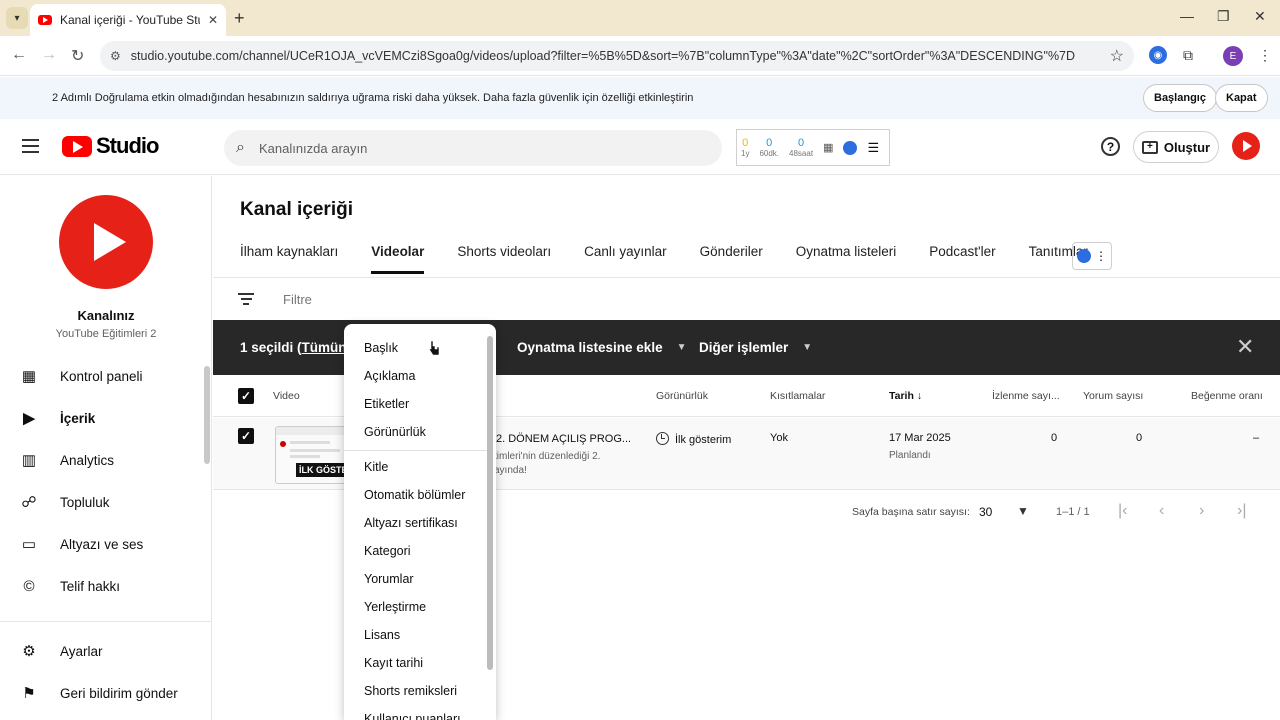  What do you see at coordinates (1260, 16) in the screenshot?
I see `window-close-icon: ✕` at bounding box center [1260, 16].